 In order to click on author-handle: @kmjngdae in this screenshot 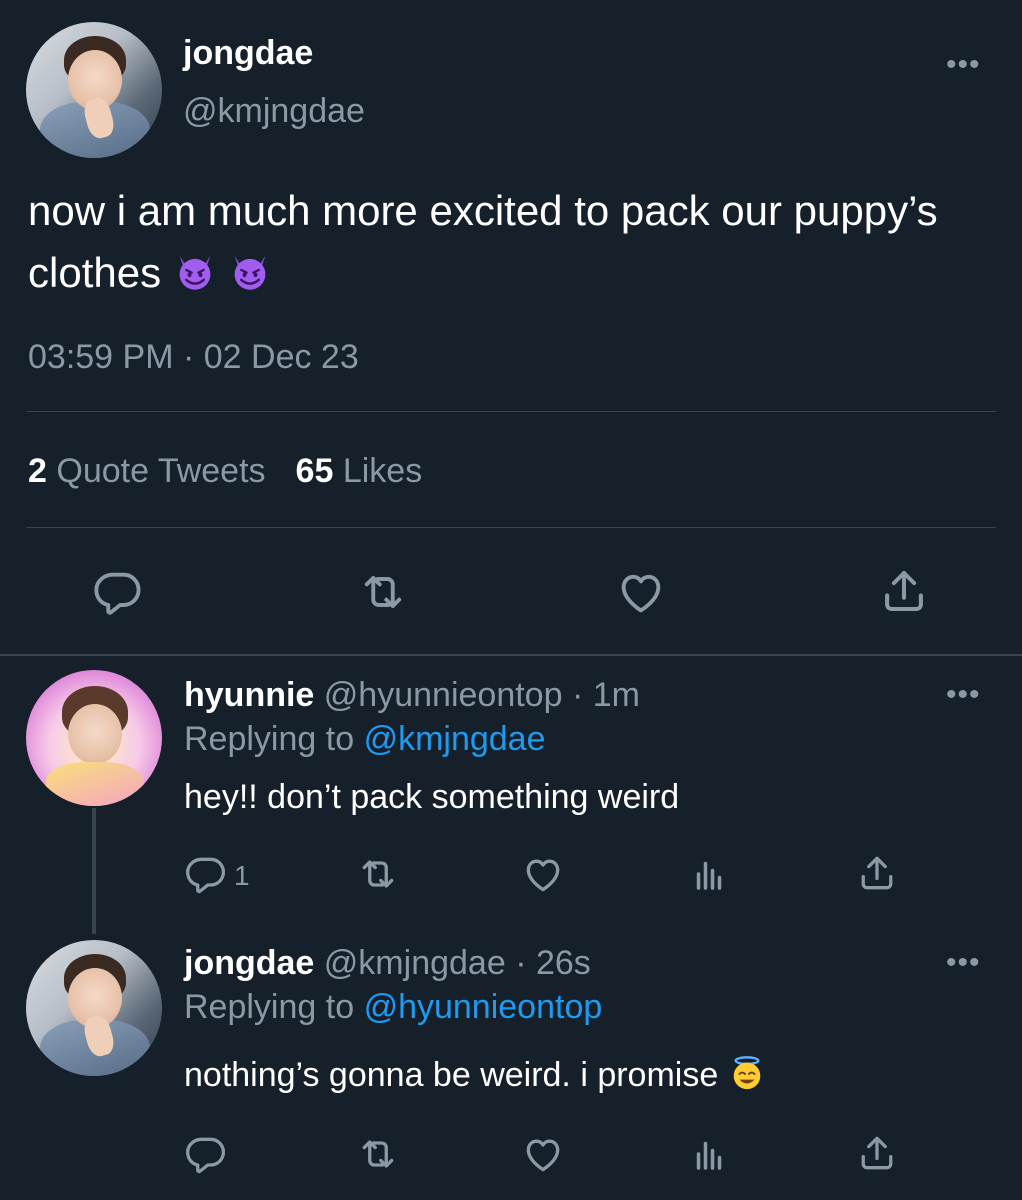, I will do `click(274, 111)`.